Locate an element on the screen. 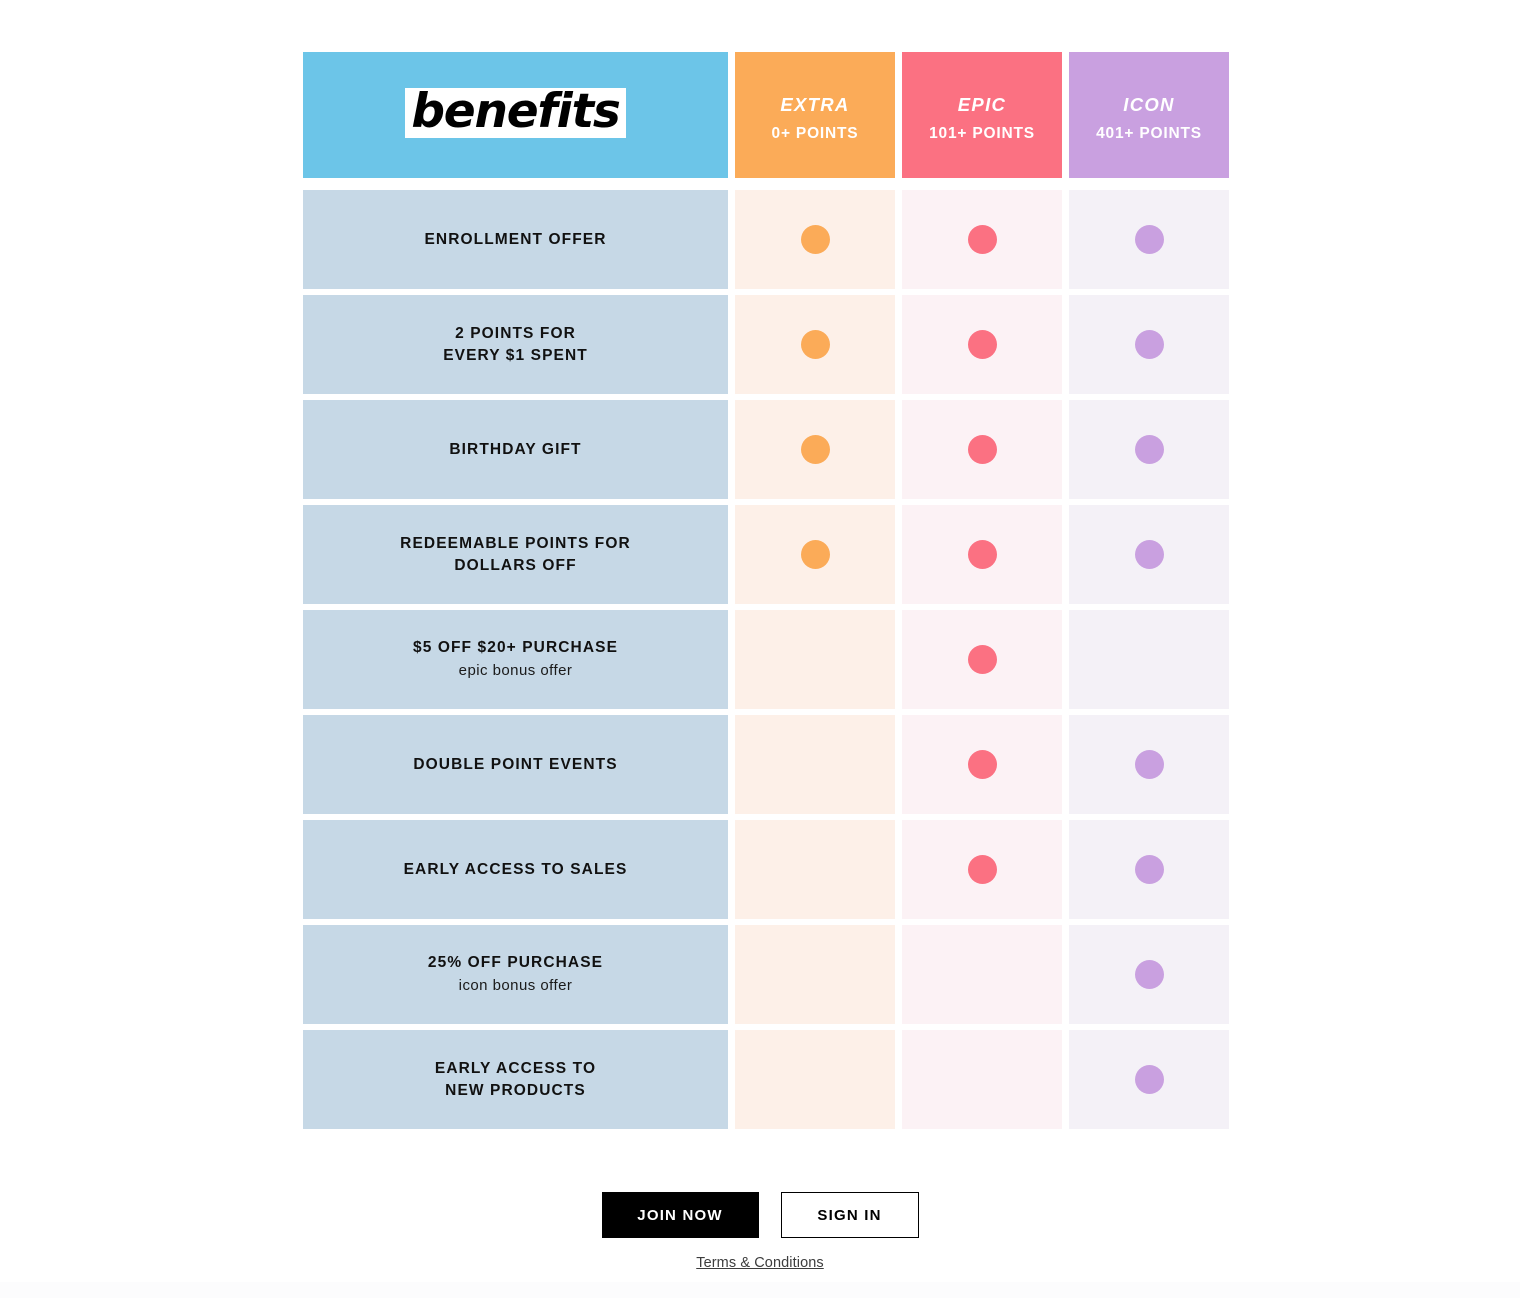 This screenshot has width=1520, height=1298. tier-points-icon: 401+ POINTS is located at coordinates (1149, 133).